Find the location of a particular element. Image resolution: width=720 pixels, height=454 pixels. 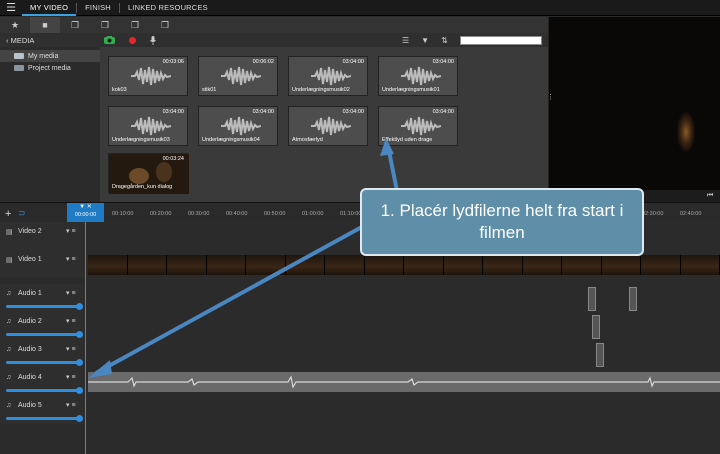

track-audio-5: ♫ Audio 5 ▾ ≡ is located at coordinates (360, 410).